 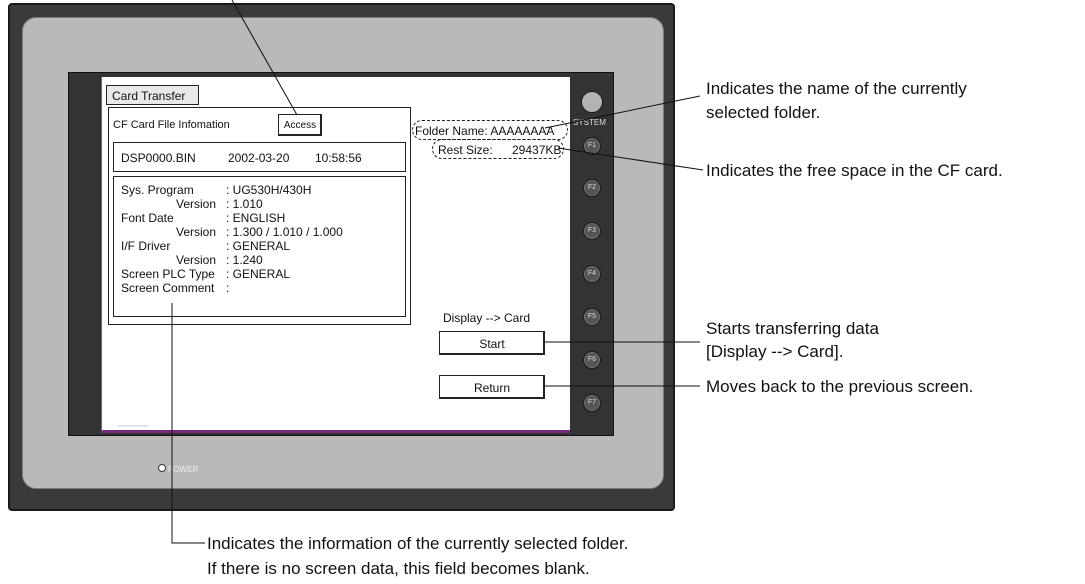 I want to click on return-annotation: Moves back to the previous screen., so click(x=840, y=386).